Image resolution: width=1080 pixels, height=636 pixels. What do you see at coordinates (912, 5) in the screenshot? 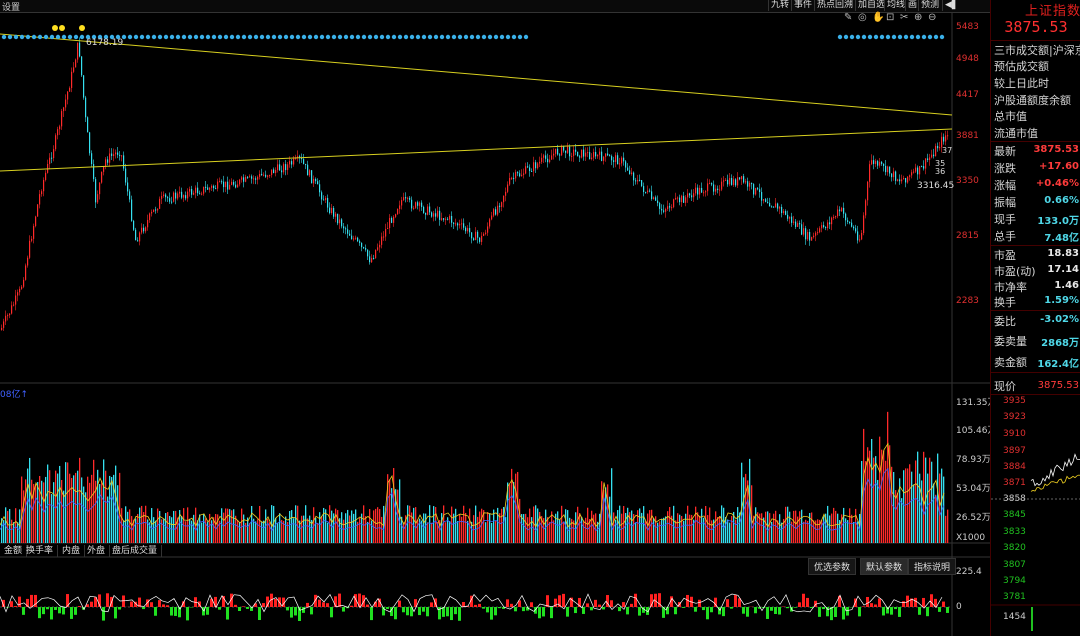
I see `draw-button: 画` at bounding box center [912, 5].